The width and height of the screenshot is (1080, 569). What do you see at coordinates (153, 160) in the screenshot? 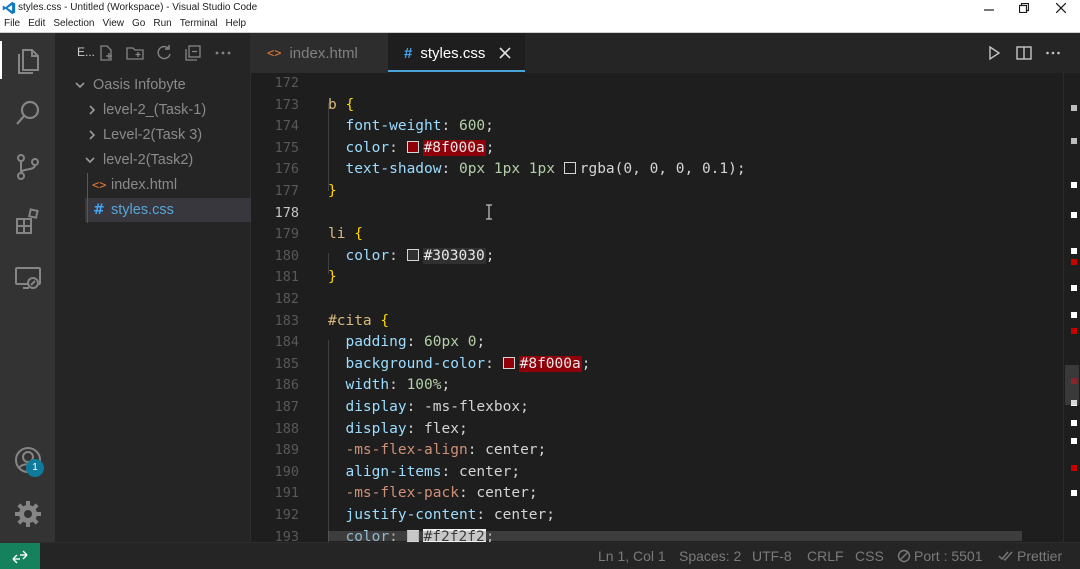
I see `tree-folder-level-2-task2: level-2(Task2)` at bounding box center [153, 160].